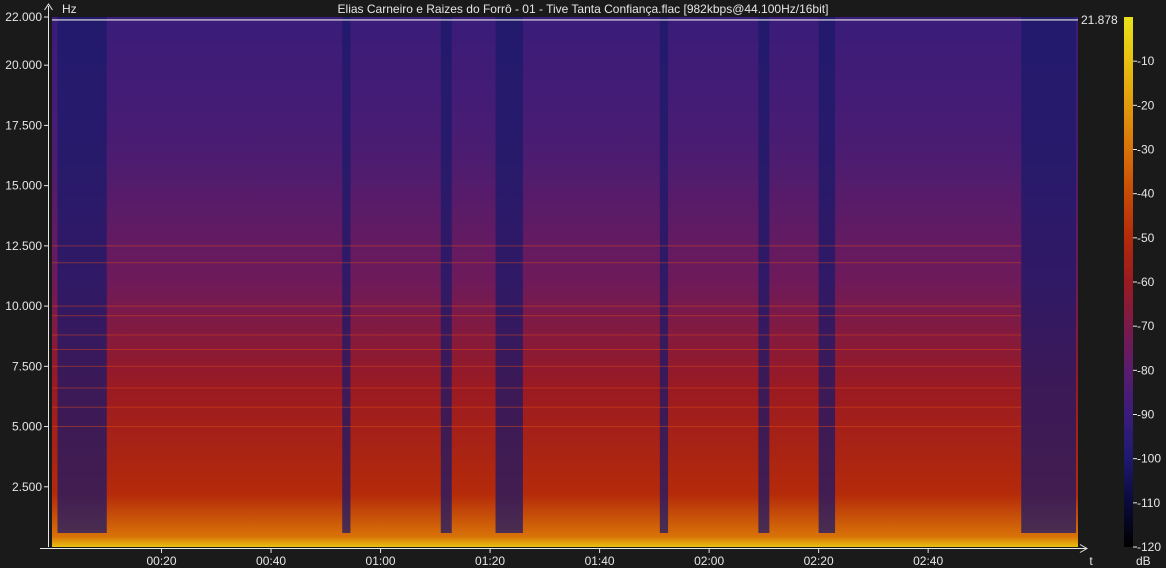  What do you see at coordinates (1128, 282) in the screenshot?
I see `colorbar` at bounding box center [1128, 282].